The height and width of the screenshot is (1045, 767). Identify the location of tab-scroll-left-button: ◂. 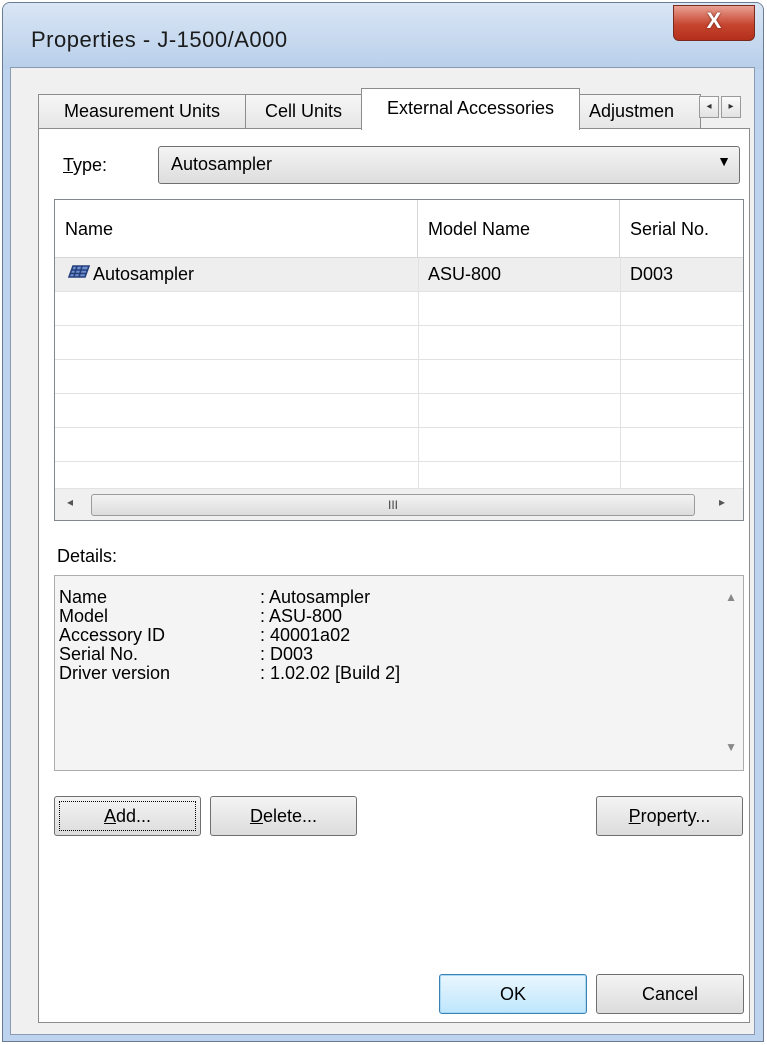
(709, 107).